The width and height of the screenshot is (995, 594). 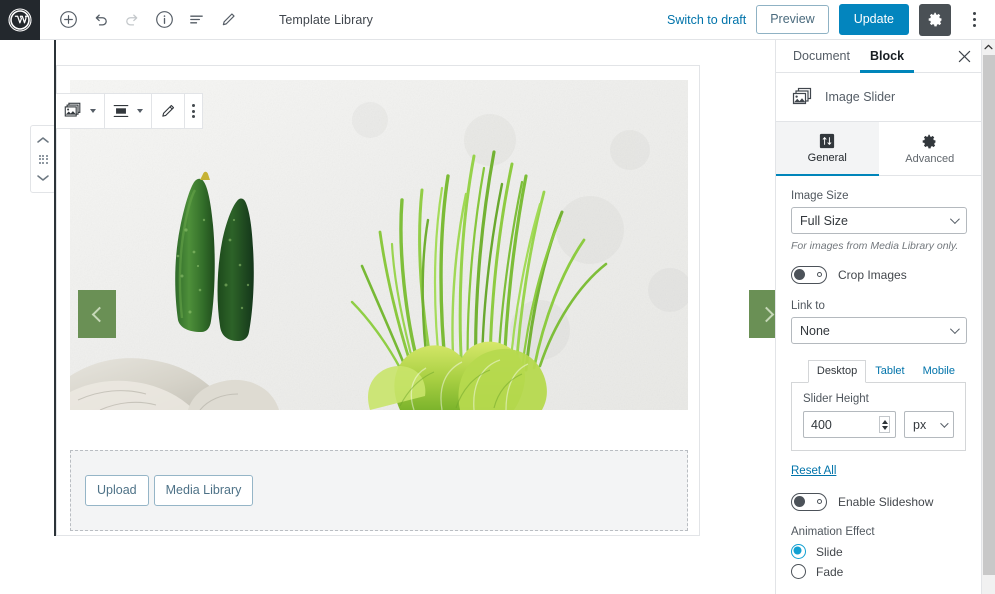 I want to click on radio-slide-label: Slide, so click(x=829, y=551).